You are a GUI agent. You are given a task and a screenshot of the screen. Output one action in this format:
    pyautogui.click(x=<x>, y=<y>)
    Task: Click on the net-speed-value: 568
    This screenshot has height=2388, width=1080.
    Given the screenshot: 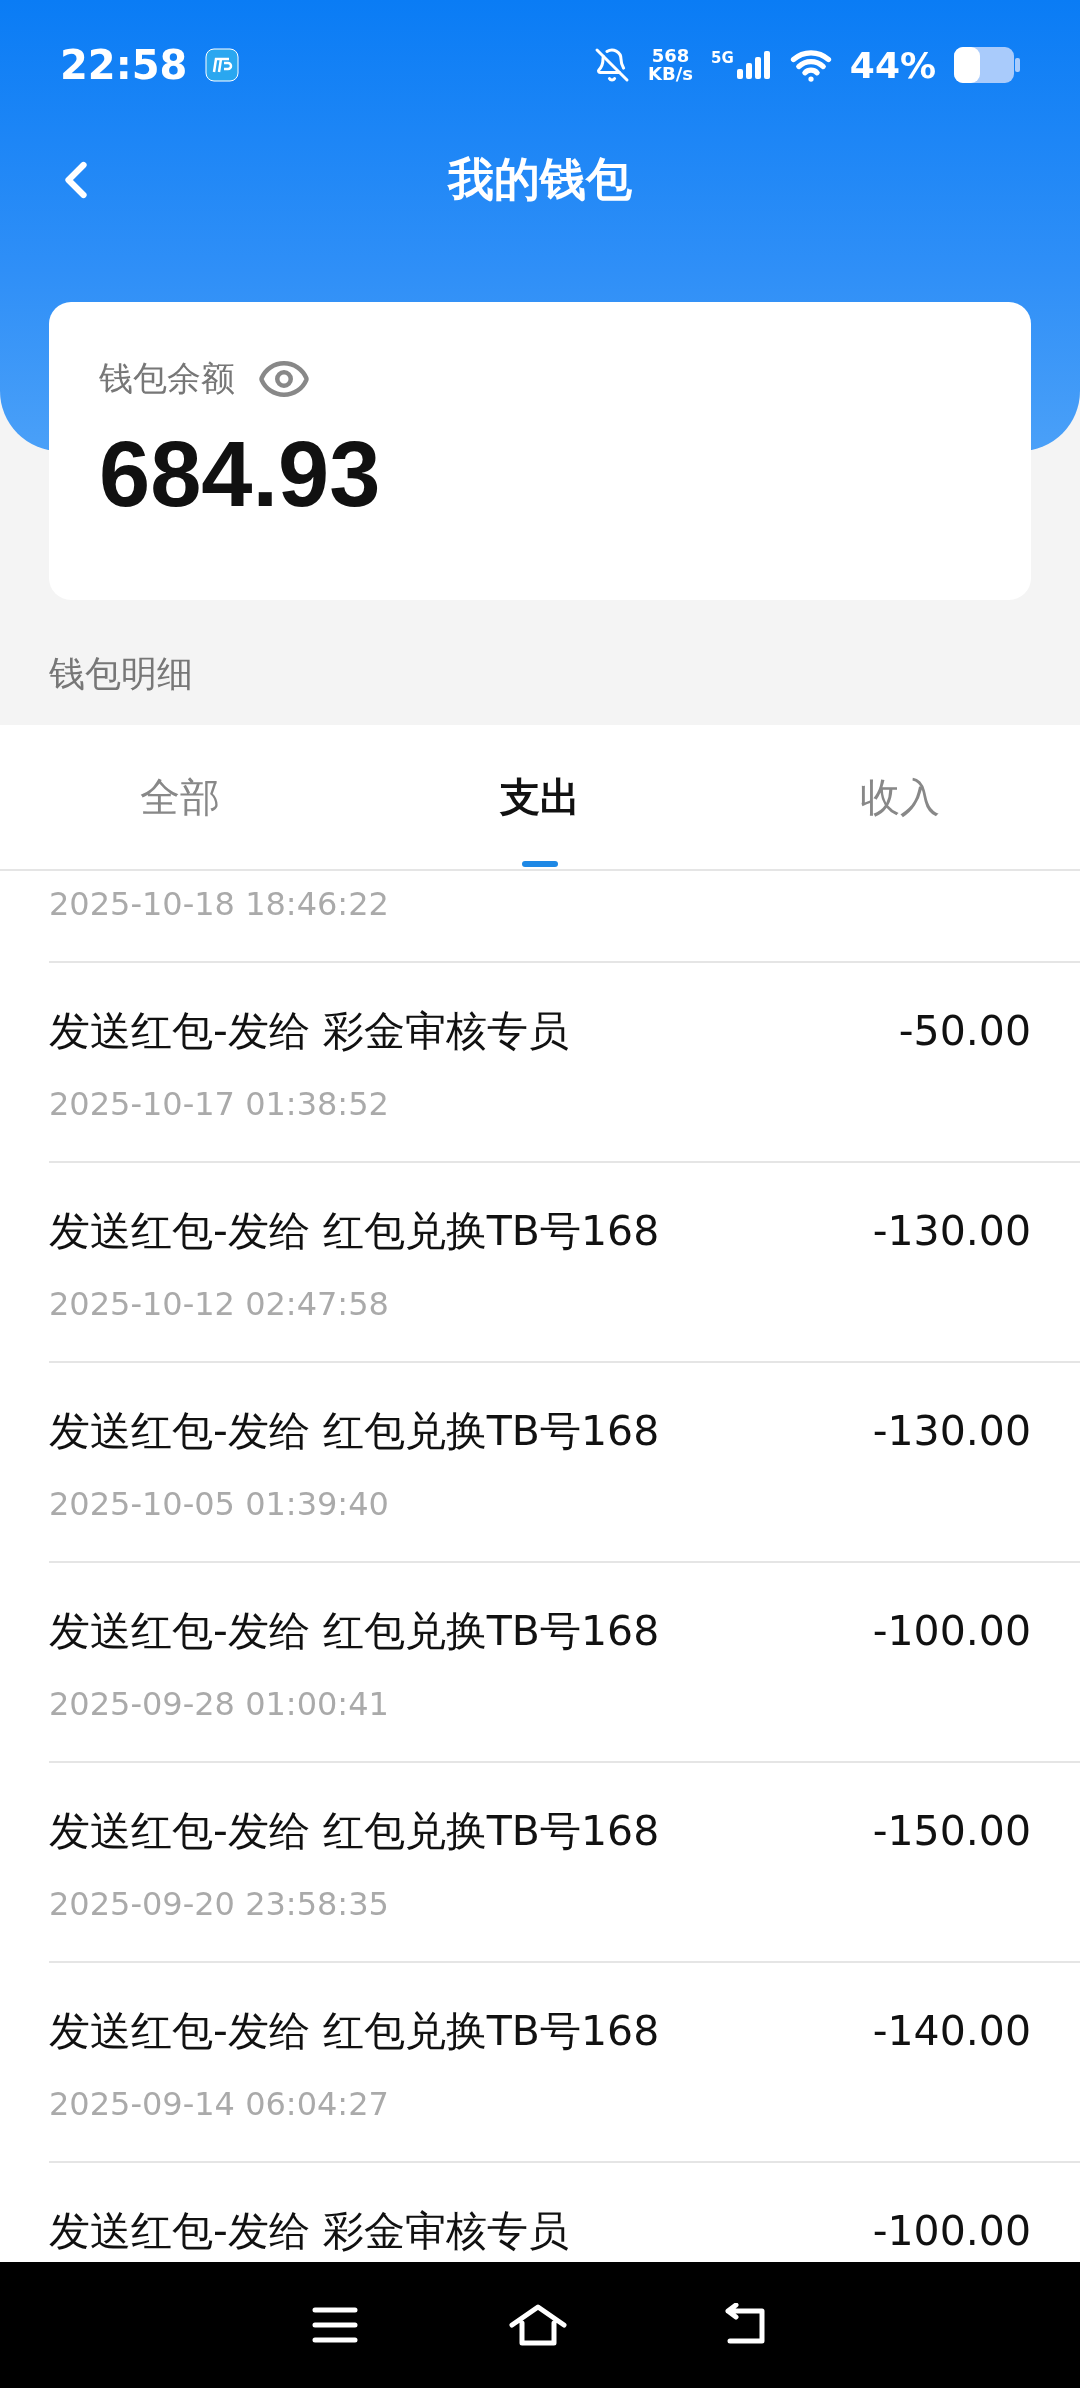 What is the action you would take?
    pyautogui.click(x=670, y=56)
    